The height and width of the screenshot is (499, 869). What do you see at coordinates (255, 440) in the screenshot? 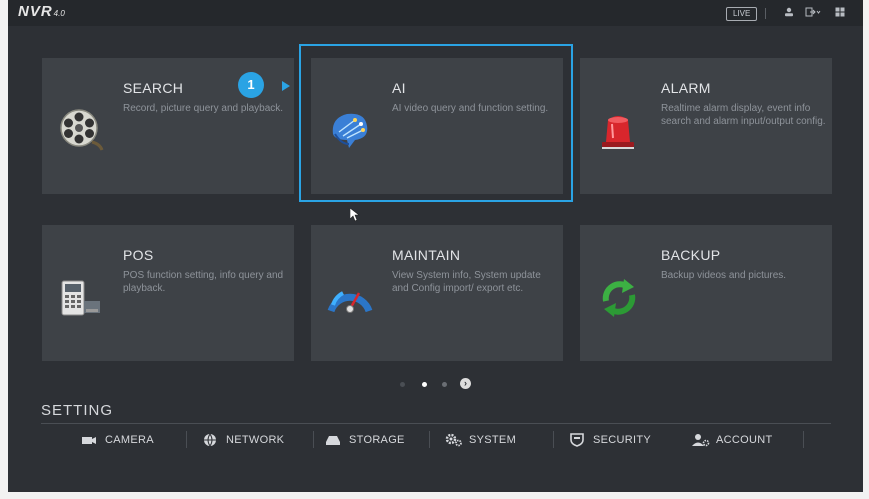
I see `setting-label: NETWORK` at bounding box center [255, 440].